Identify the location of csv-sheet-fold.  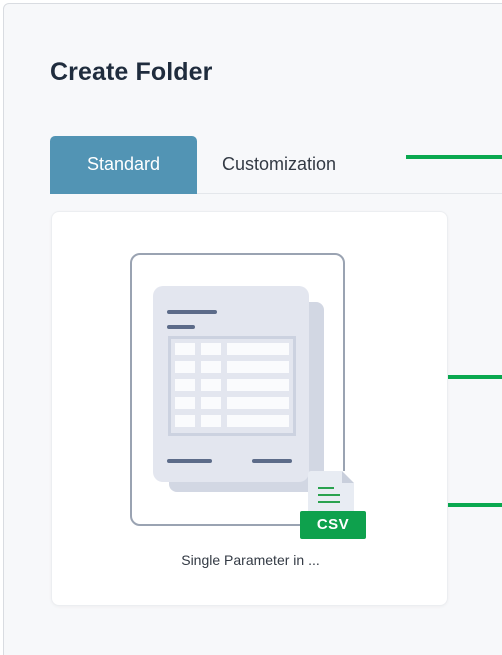
(348, 477).